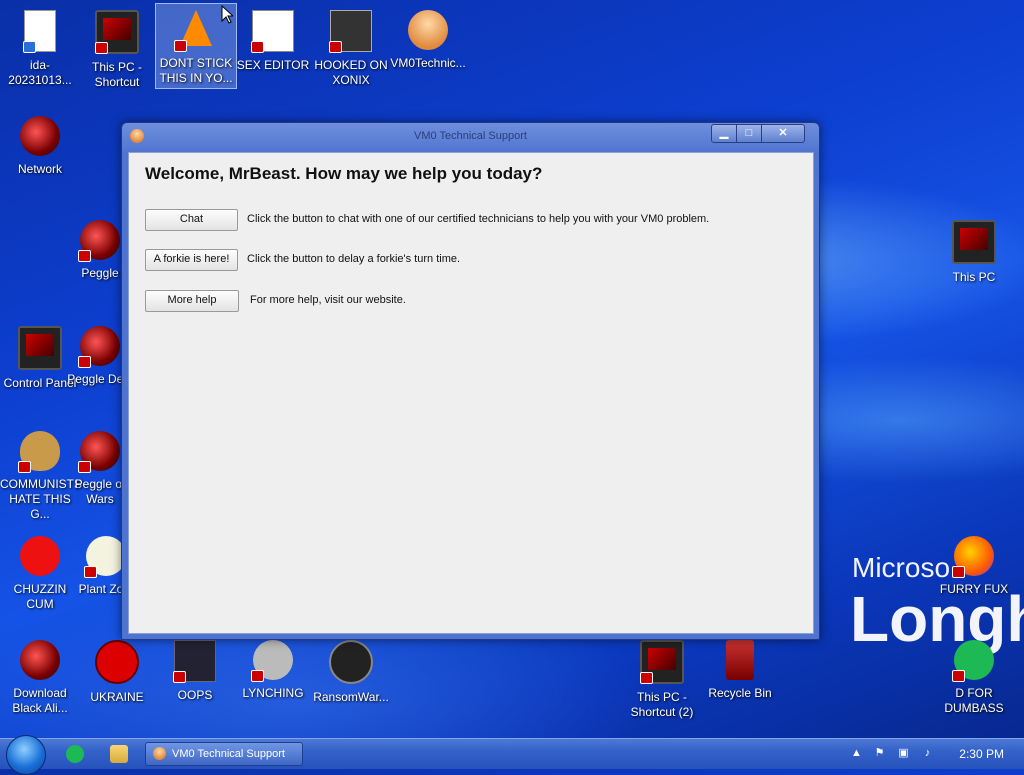  I want to click on minimize-button: ▁, so click(724, 133).